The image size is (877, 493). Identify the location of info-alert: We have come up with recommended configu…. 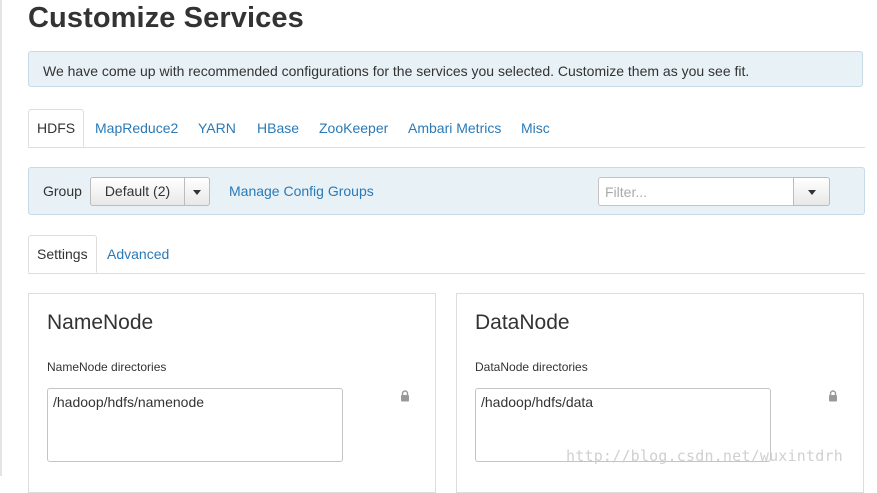
(445, 69).